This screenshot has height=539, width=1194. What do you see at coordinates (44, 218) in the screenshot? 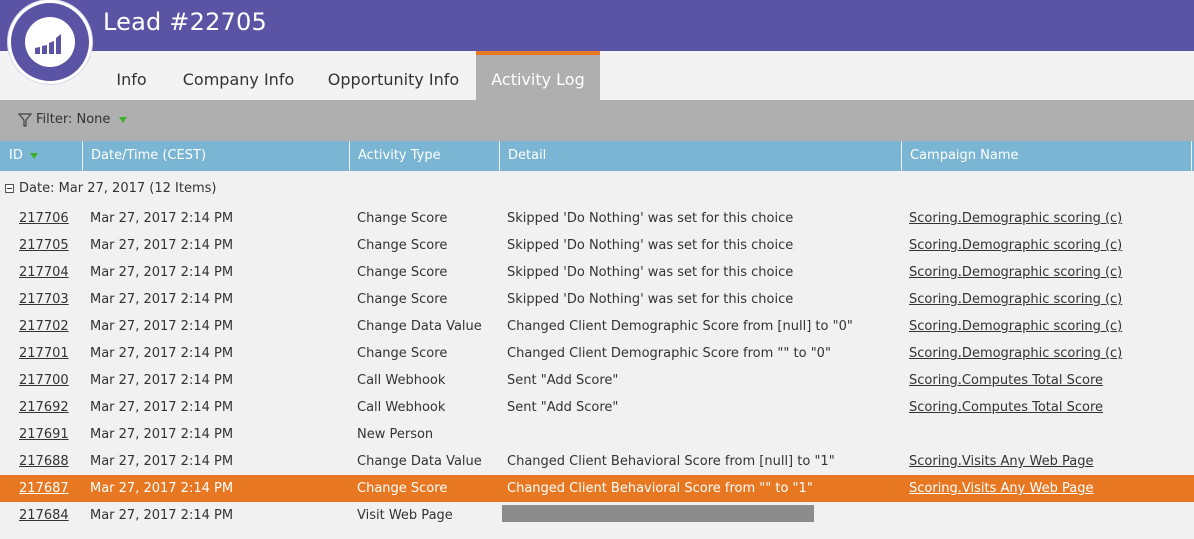
I see `row-id-link: 217706` at bounding box center [44, 218].